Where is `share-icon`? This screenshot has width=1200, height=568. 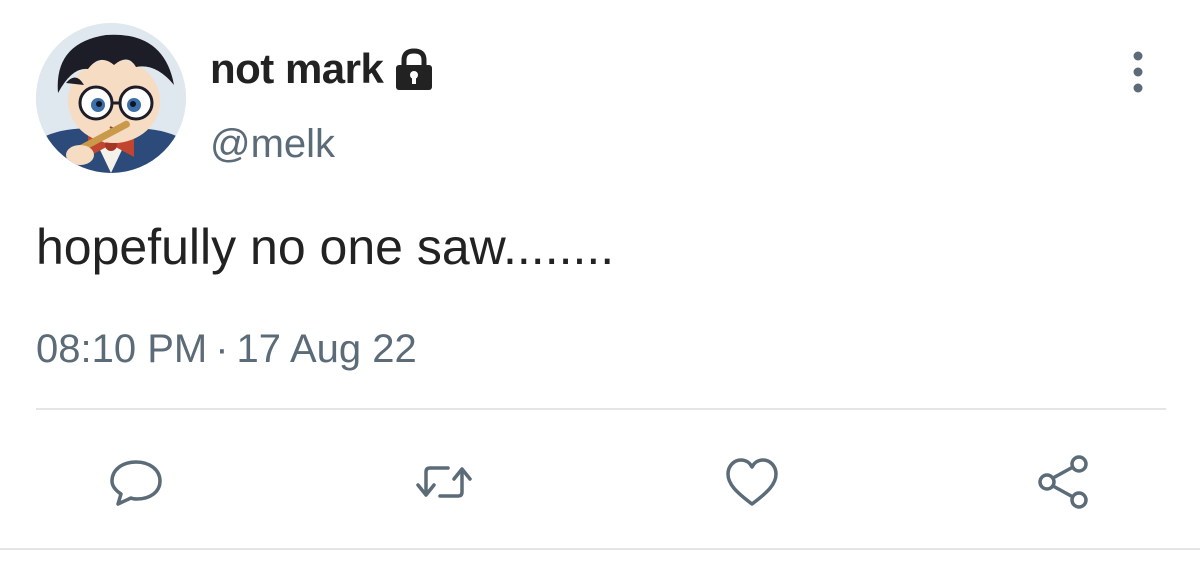 share-icon is located at coordinates (1063, 482).